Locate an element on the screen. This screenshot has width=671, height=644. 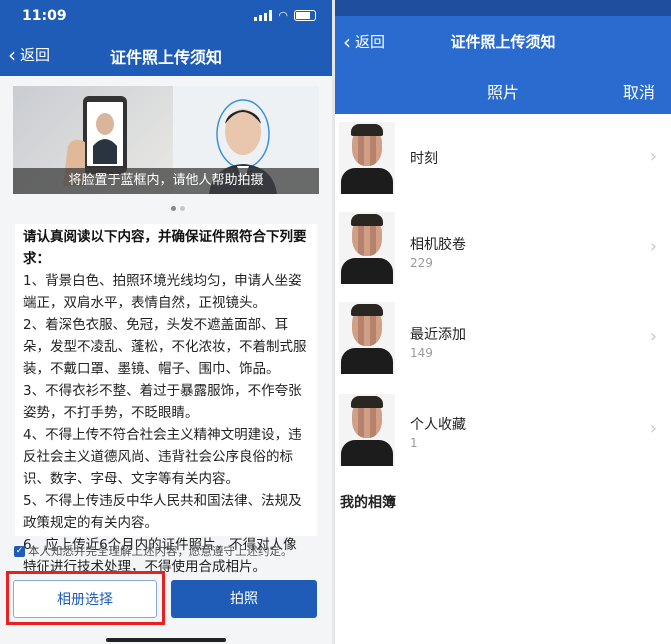
agreement-row: ✓ 本人知悉并完全理解上述内容，愿意遵守上述约定。 is located at coordinates (153, 551).